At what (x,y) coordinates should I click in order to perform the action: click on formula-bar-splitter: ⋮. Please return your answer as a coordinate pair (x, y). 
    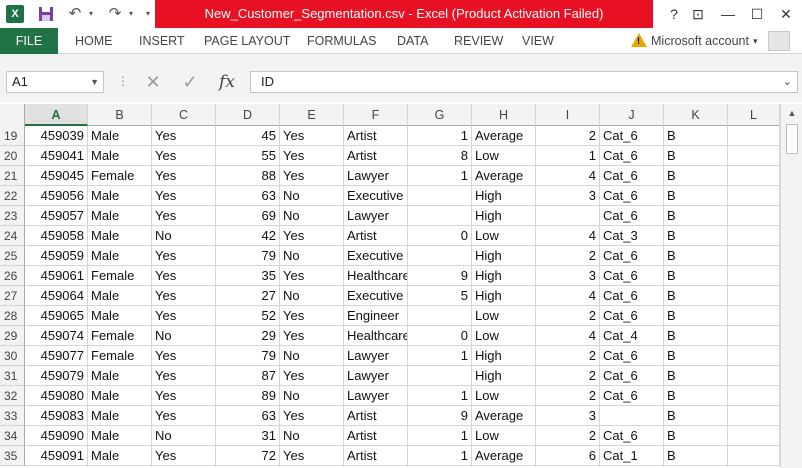
    Looking at the image, I should click on (123, 81).